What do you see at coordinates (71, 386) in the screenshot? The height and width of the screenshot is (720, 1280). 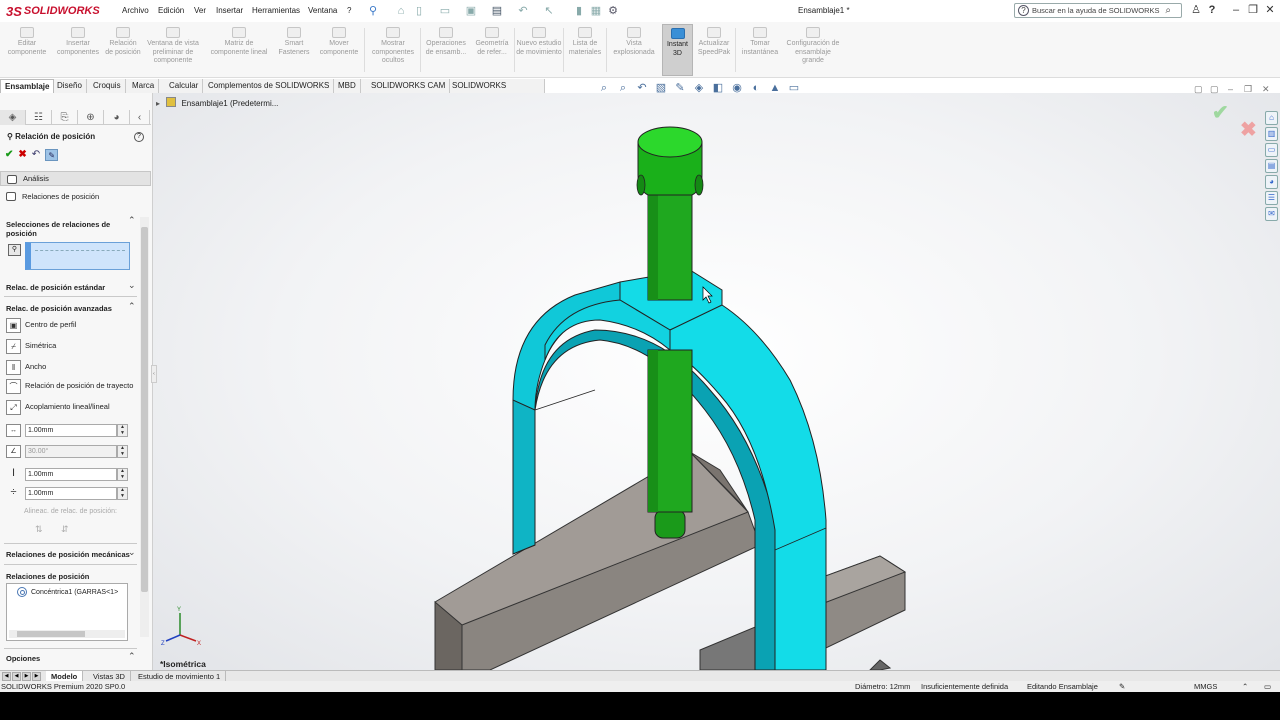 I see `path-mate-option: ⌒ Relación de posición de trayecto` at bounding box center [71, 386].